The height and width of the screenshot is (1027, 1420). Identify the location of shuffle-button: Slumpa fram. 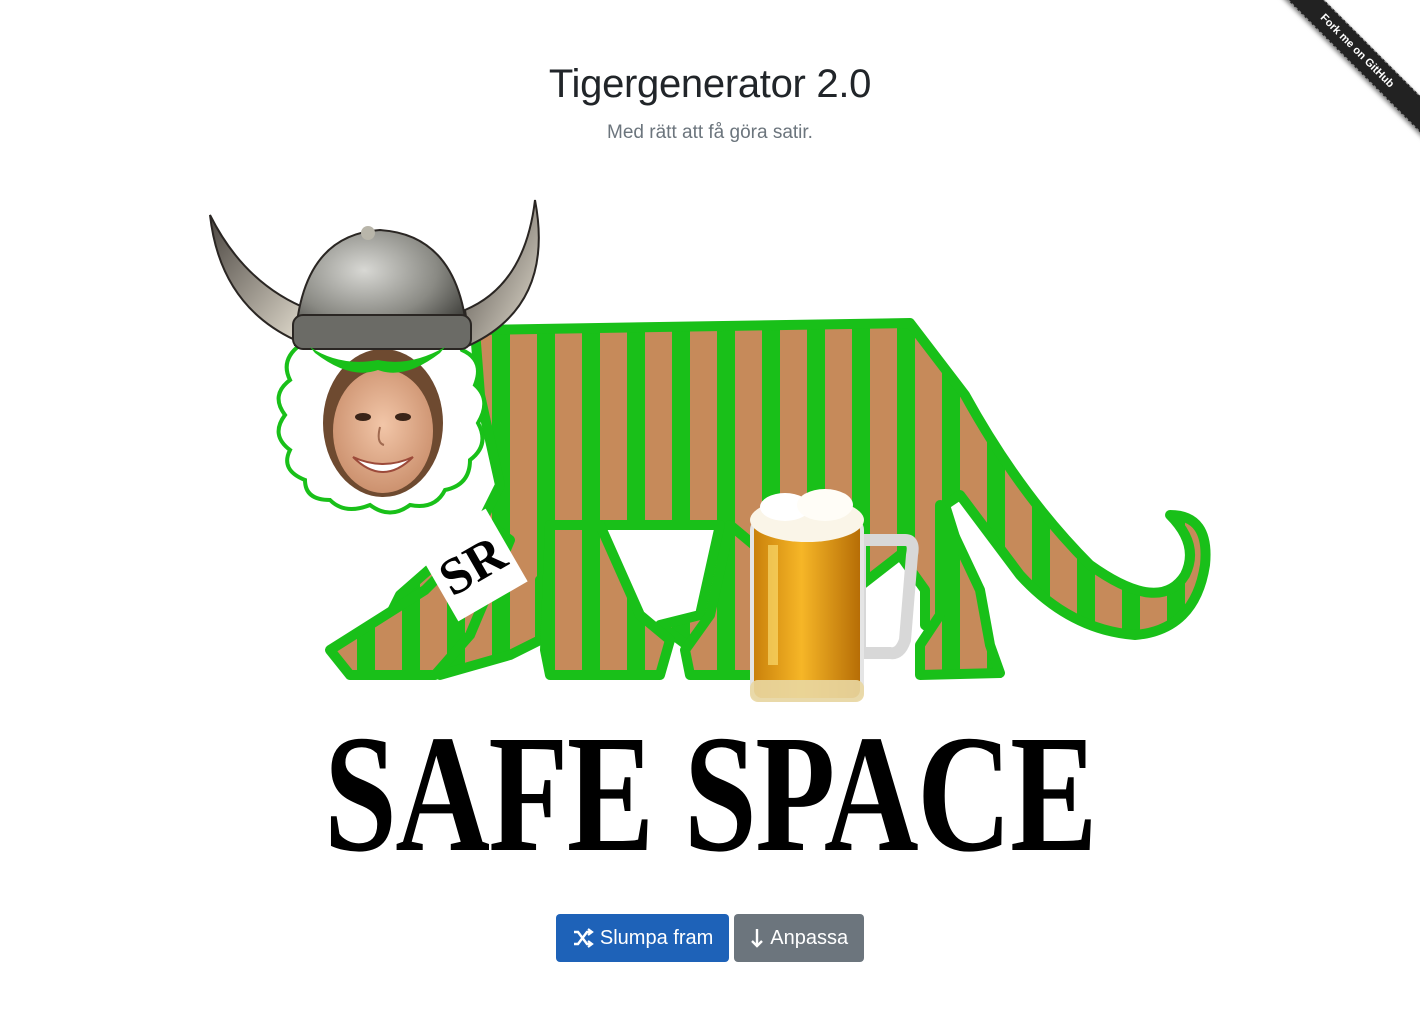
(642, 938).